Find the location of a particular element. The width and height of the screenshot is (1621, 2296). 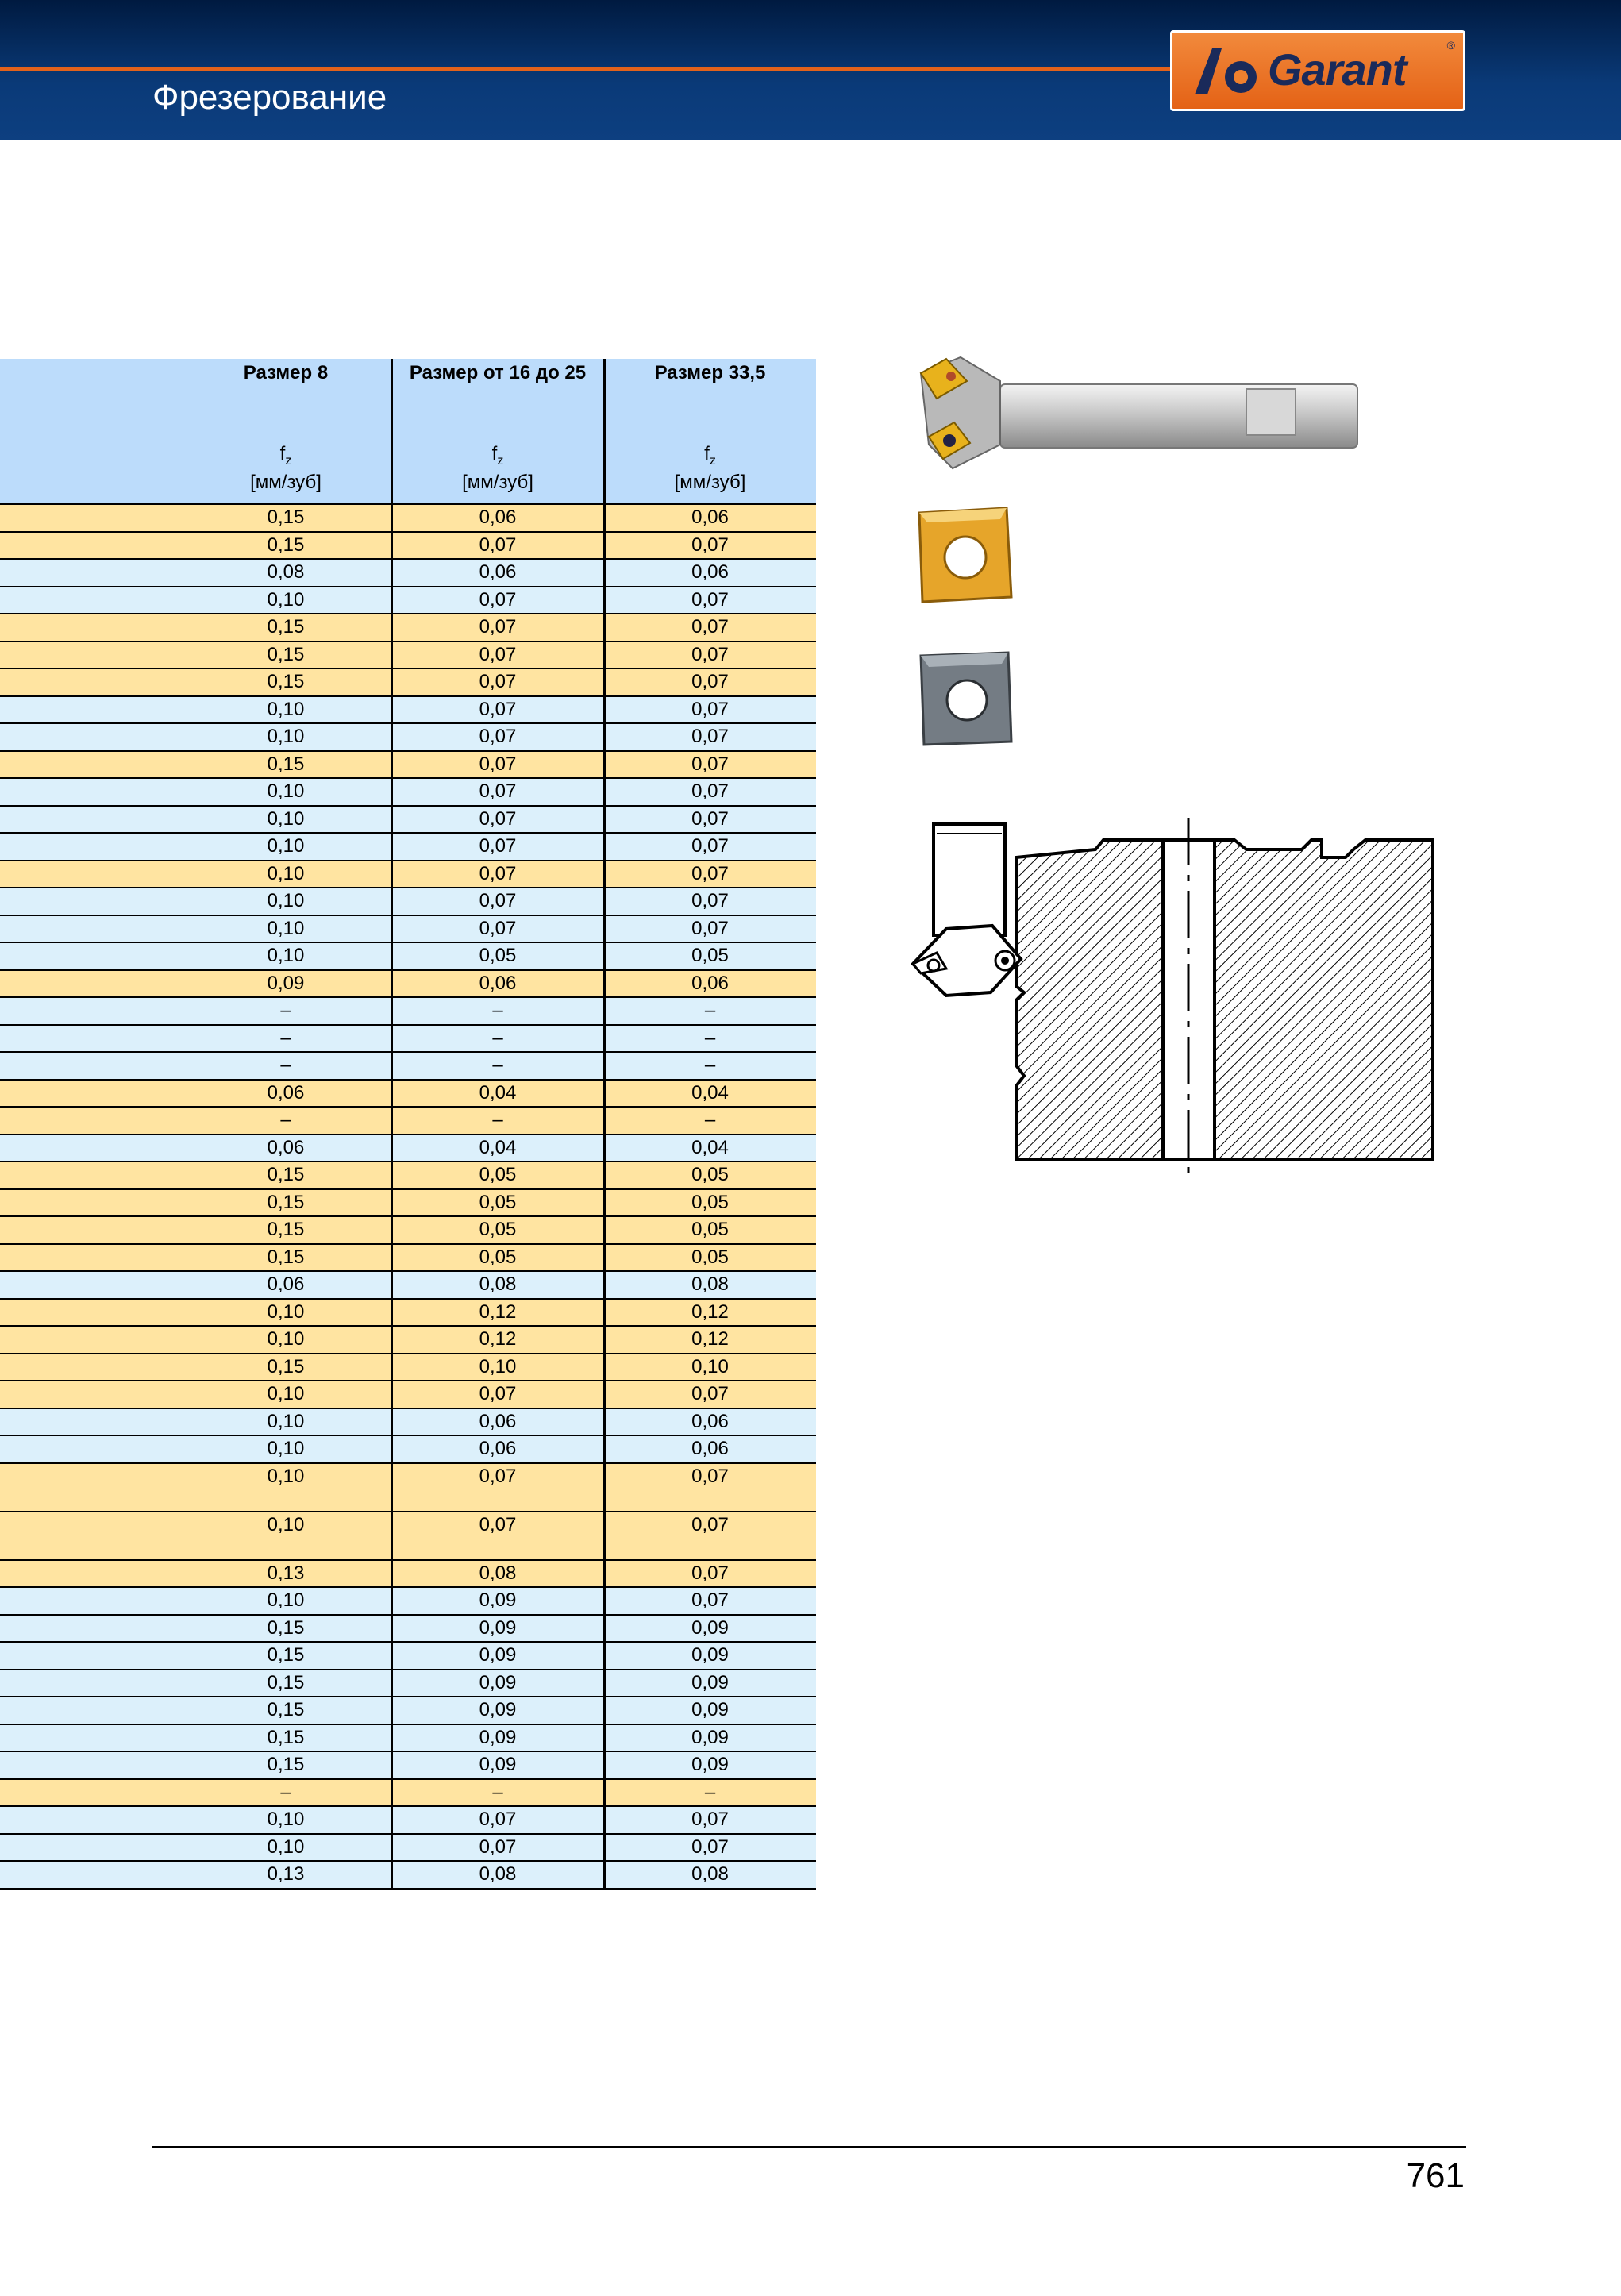

header-col-size-16-25: Размер от 16 до 25 fz [мм/зуб] is located at coordinates (497, 431).